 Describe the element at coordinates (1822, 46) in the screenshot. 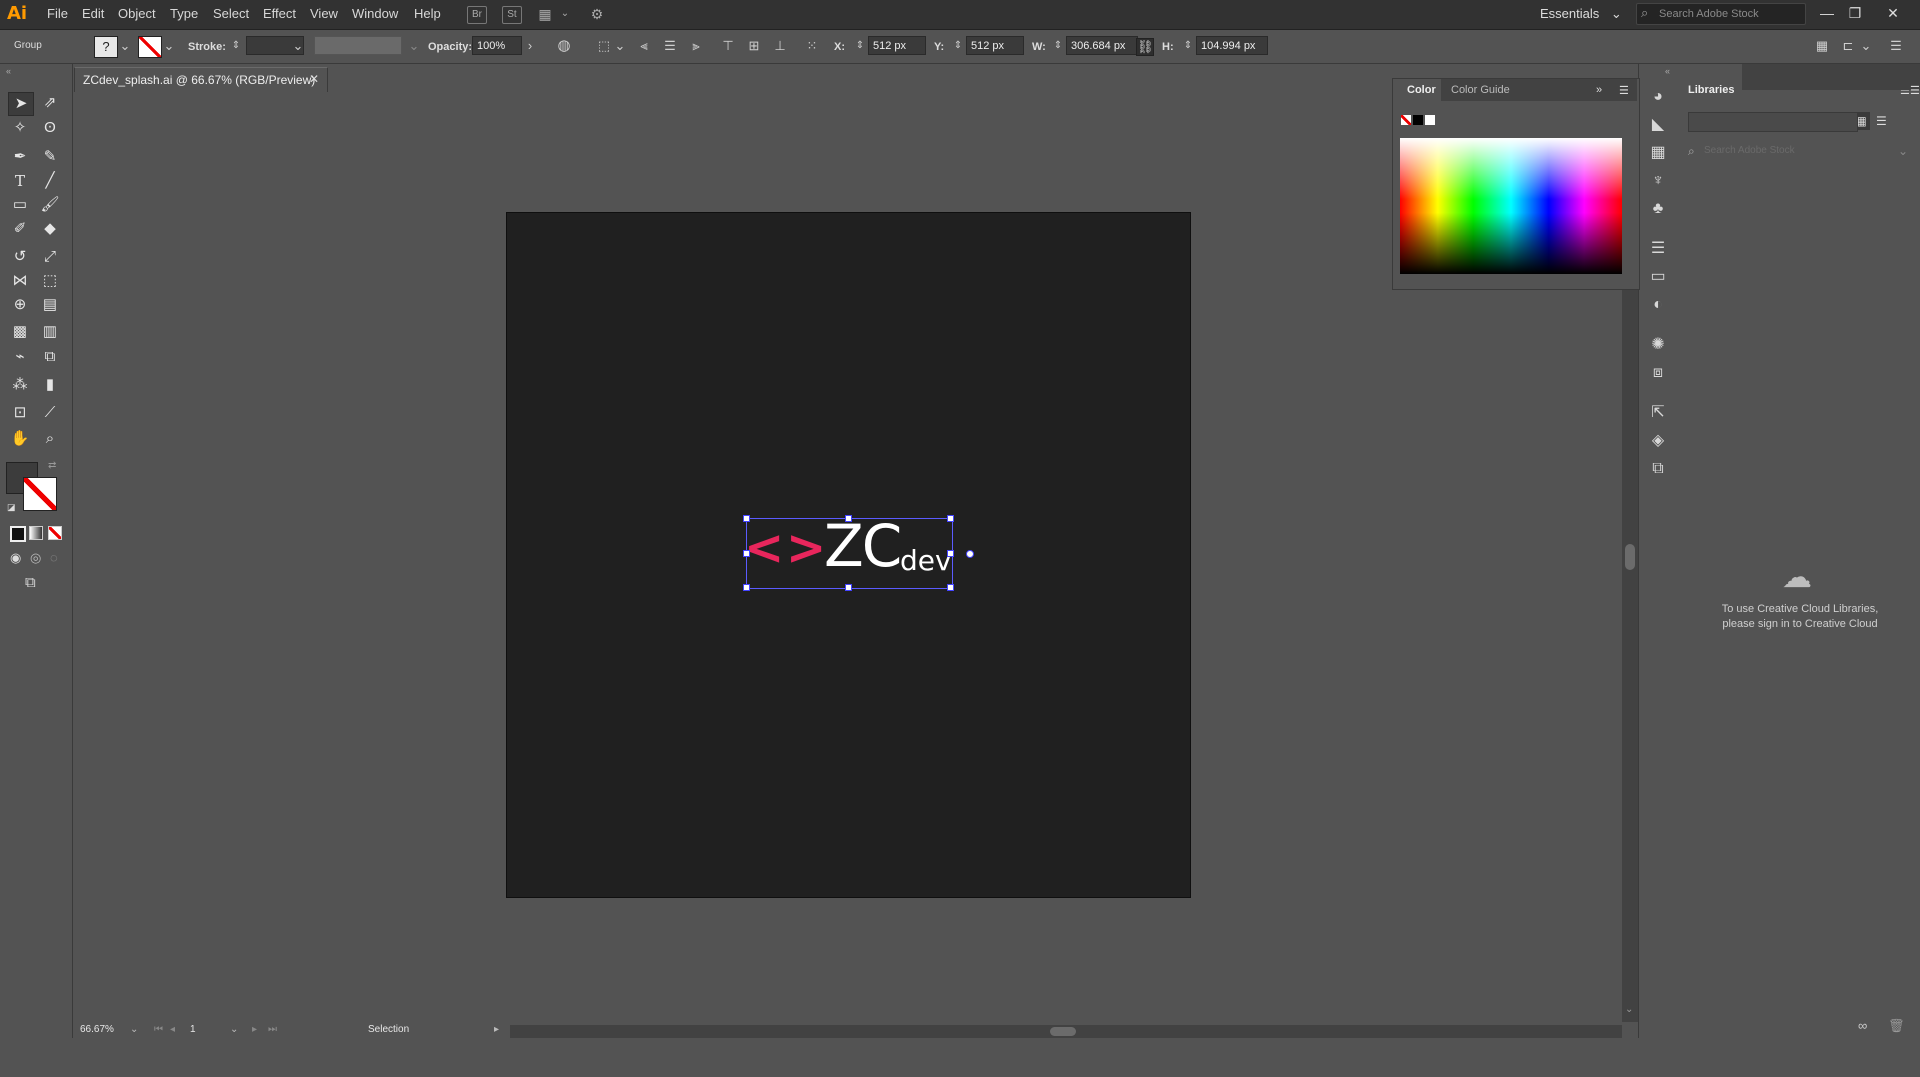

I see `arrange-panels-icon: ▦` at that location.